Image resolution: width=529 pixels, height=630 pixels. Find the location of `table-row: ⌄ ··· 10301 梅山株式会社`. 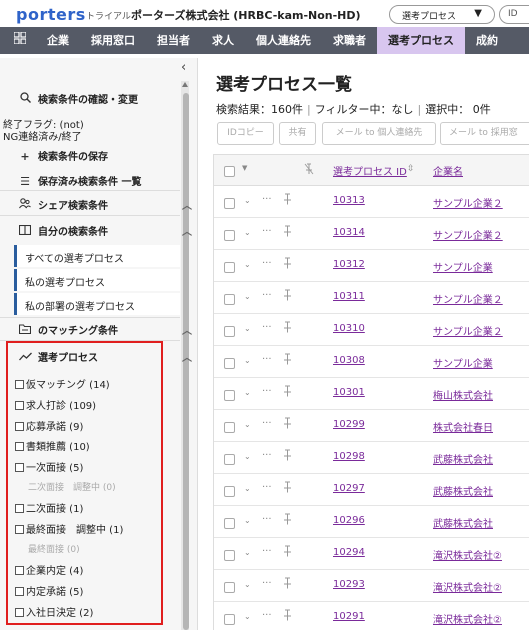

table-row: ⌄ ··· 10301 梅山株式会社 is located at coordinates (371, 394).